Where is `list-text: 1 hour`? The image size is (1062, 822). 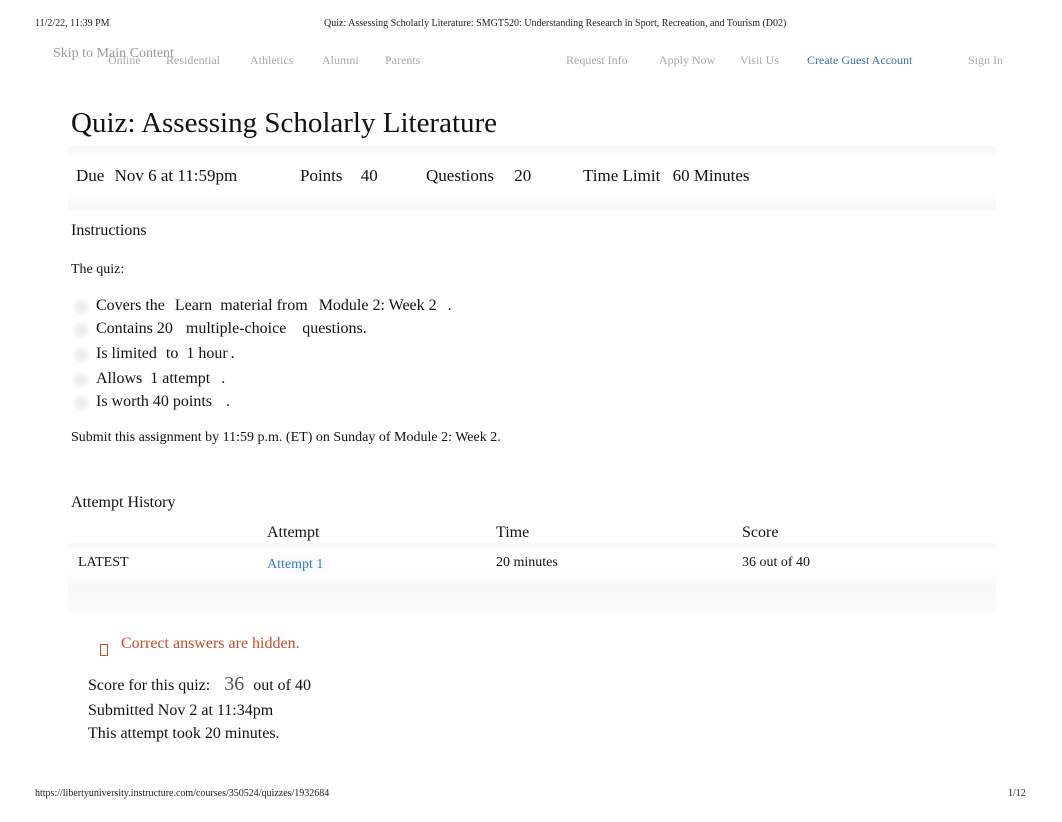 list-text: 1 hour is located at coordinates (207, 353).